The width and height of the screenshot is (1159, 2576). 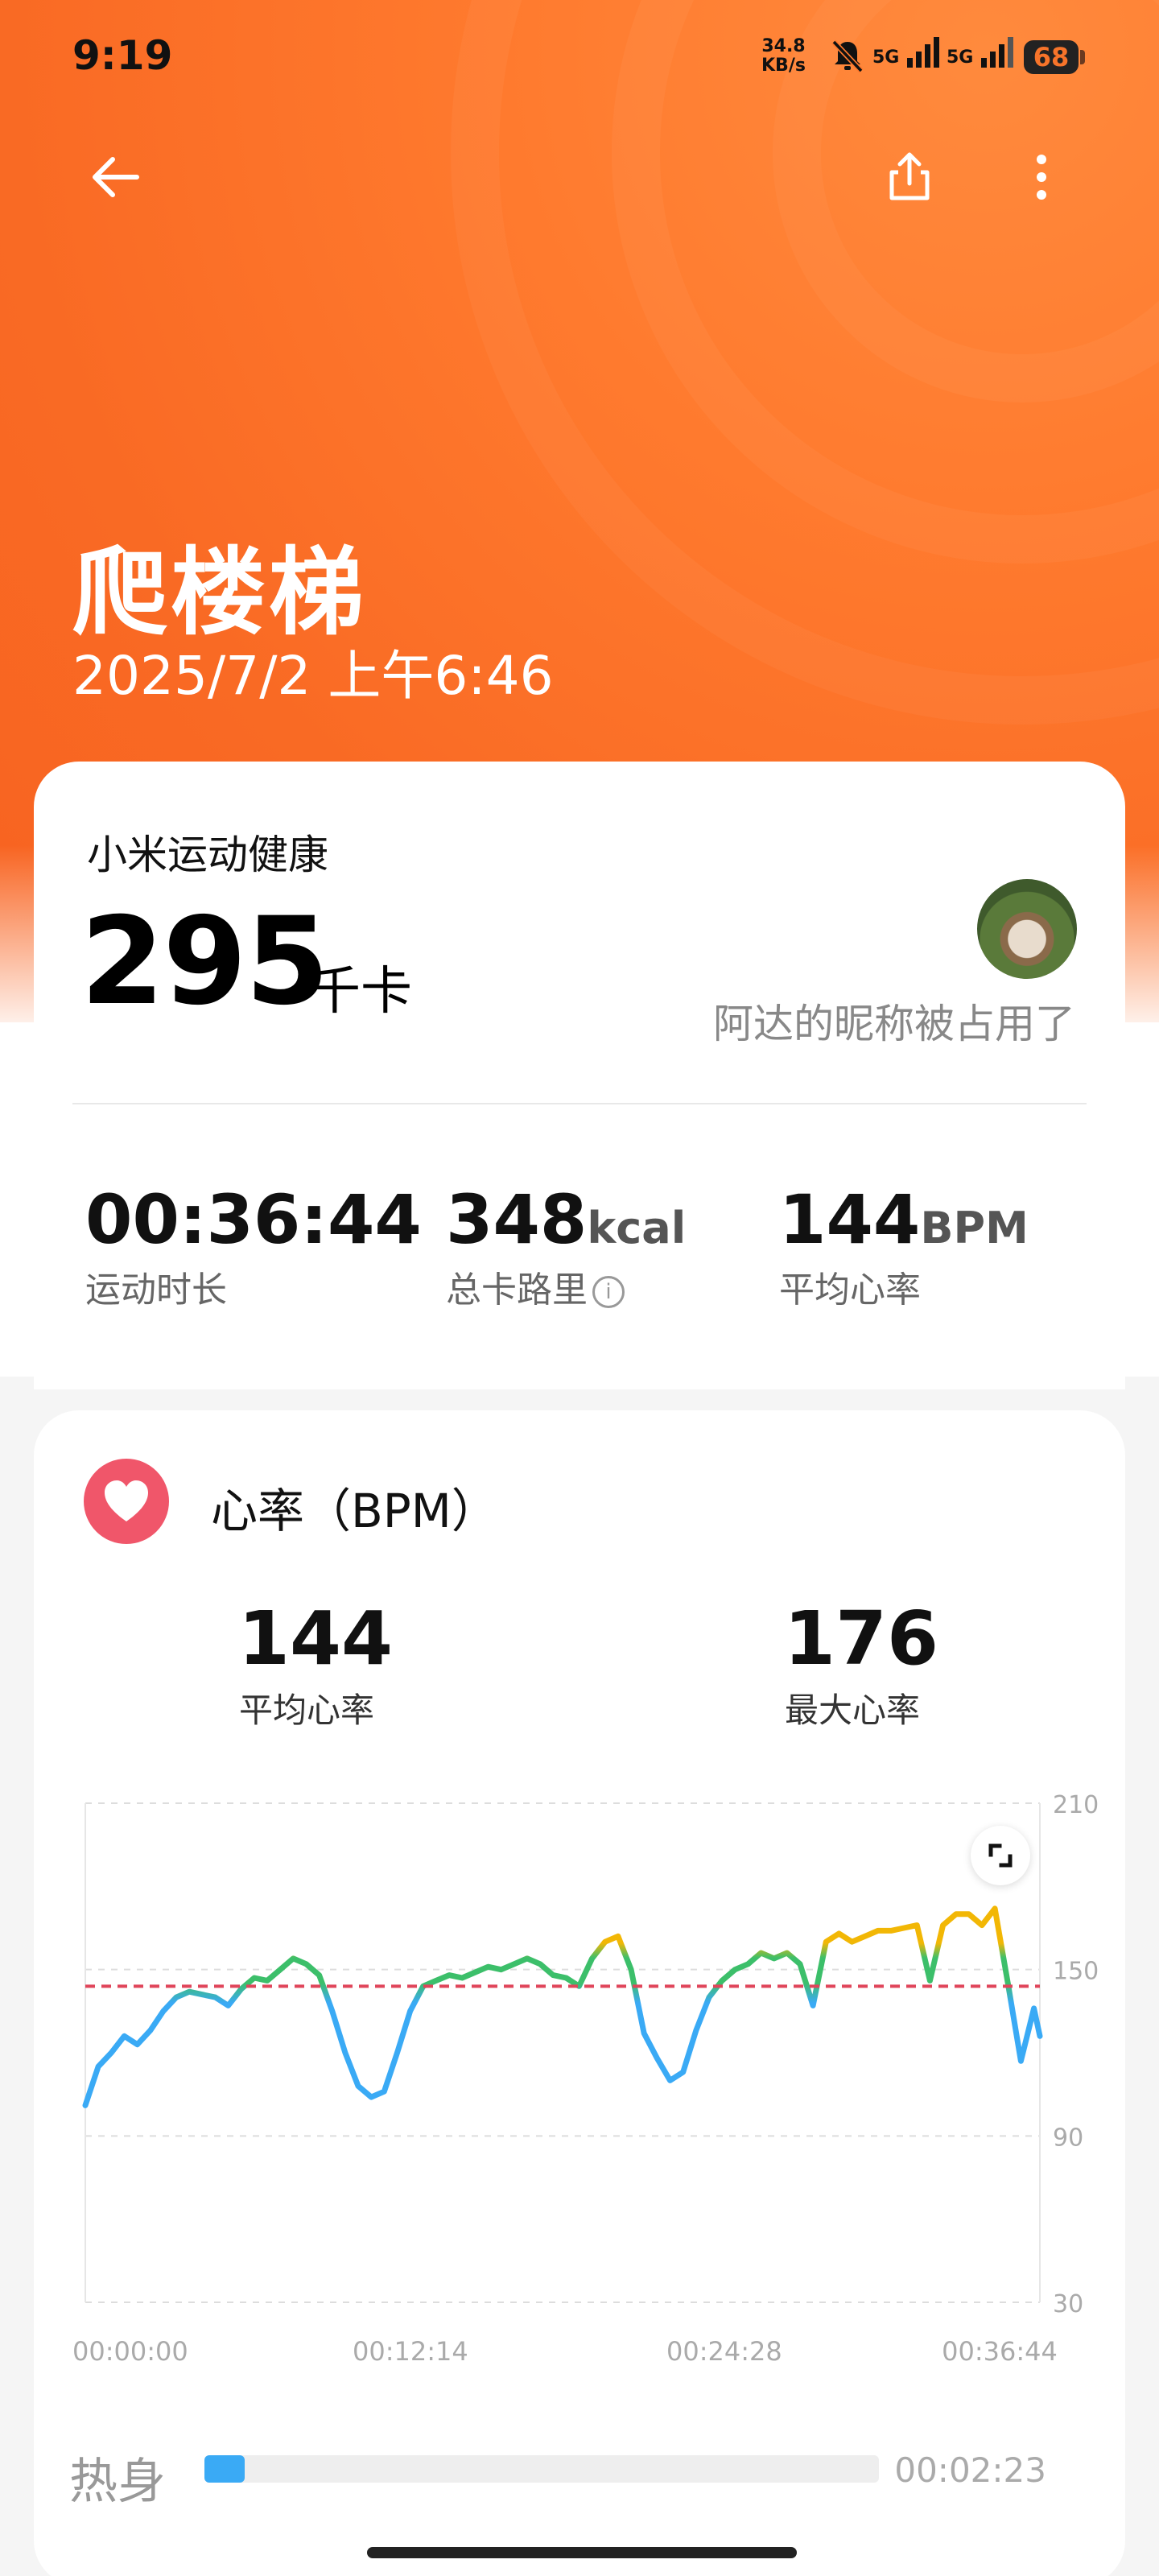 I want to click on signal-icon-2: 5G, so click(x=982, y=51).